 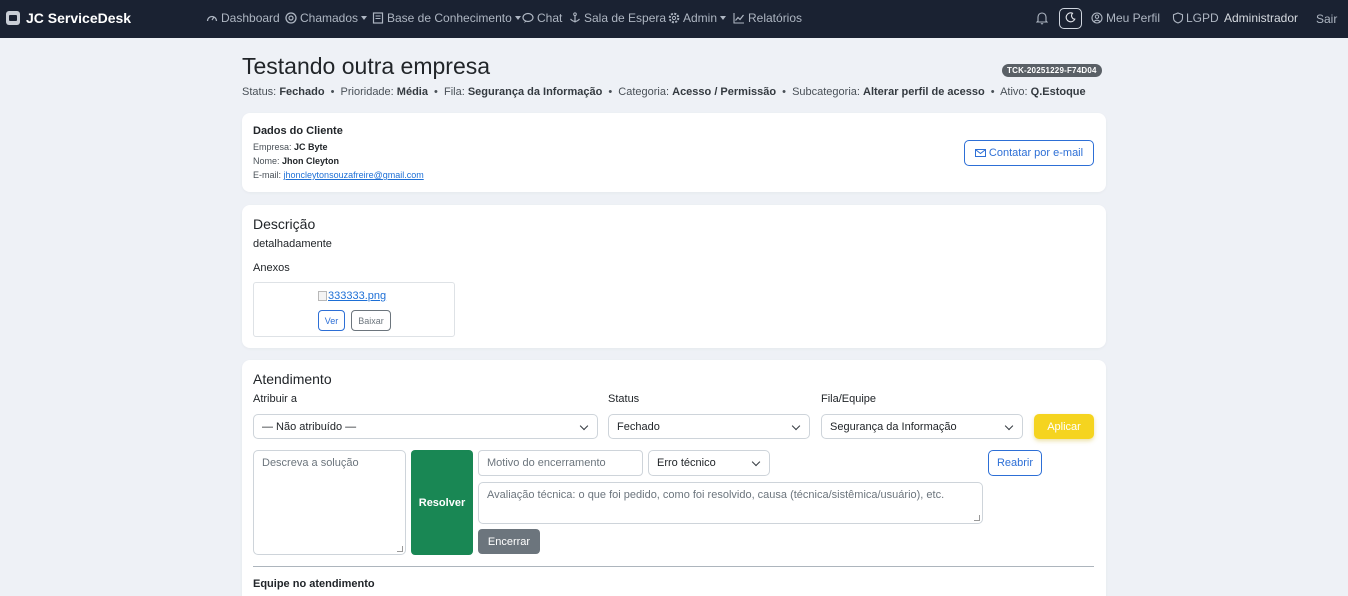 I want to click on nav-relatorios: Relatórios, so click(x=767, y=18).